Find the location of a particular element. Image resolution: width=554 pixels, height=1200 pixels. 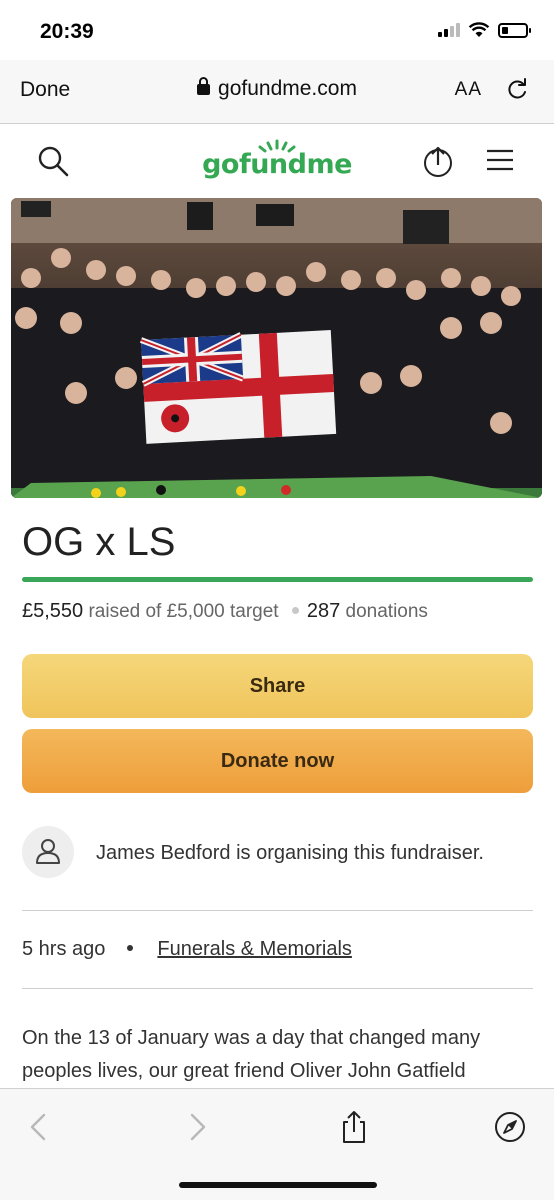

status-icons is located at coordinates (484, 30).